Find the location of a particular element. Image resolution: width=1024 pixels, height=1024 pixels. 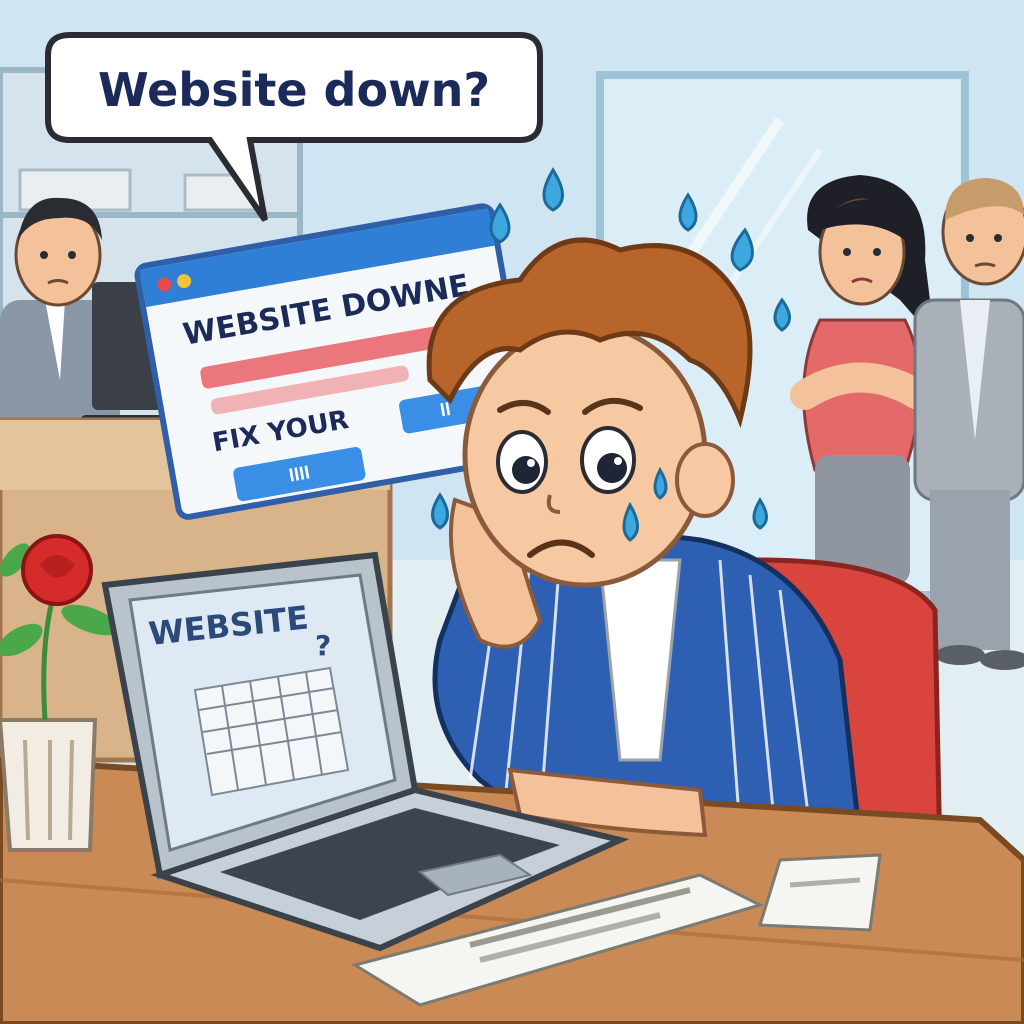

left-eye-shine is located at coordinates (531, 463).